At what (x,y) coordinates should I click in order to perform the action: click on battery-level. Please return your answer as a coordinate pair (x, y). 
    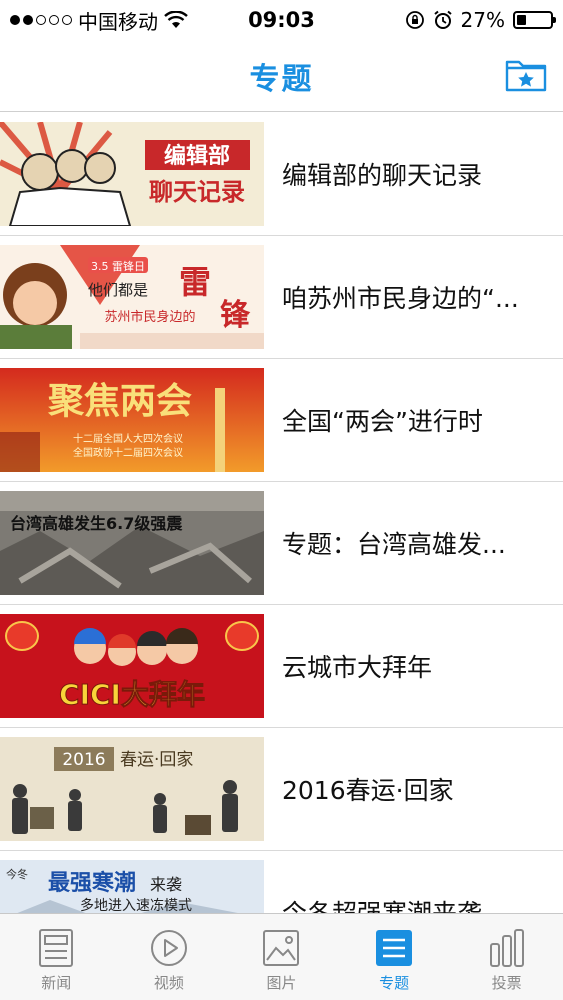
    Looking at the image, I should click on (521, 20).